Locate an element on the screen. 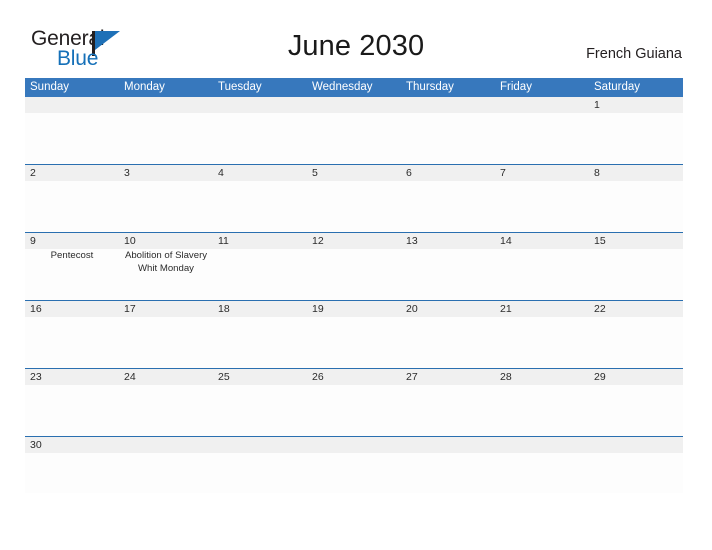 This screenshot has height=550, width=712. day-number: 3 is located at coordinates (166, 173).